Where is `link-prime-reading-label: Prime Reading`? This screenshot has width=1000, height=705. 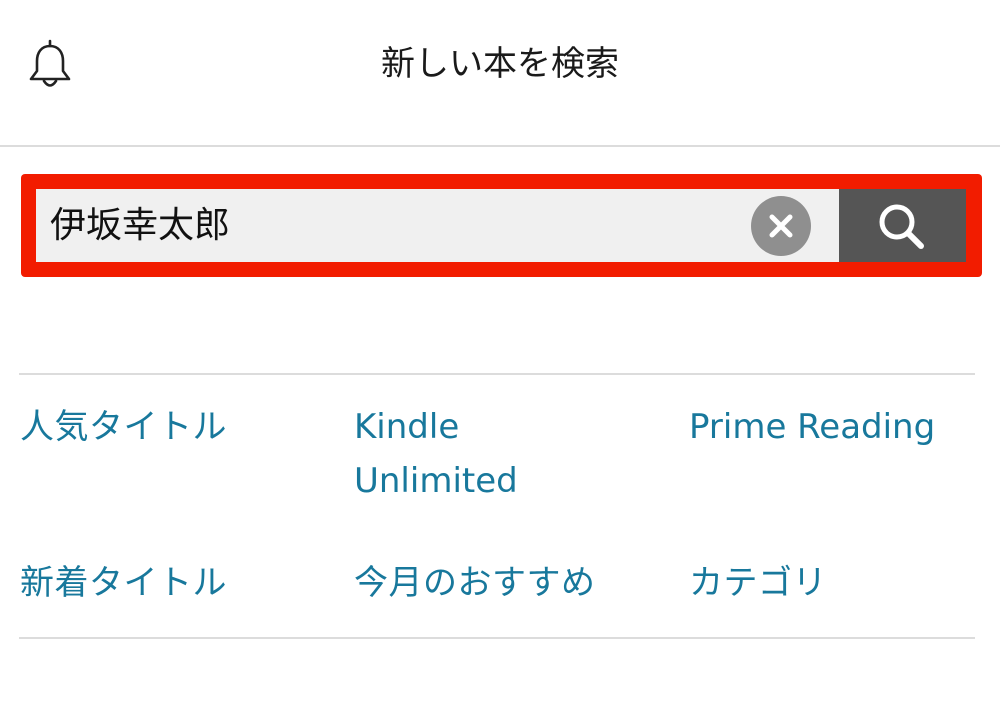
link-prime-reading-label: Prime Reading is located at coordinates (812, 427).